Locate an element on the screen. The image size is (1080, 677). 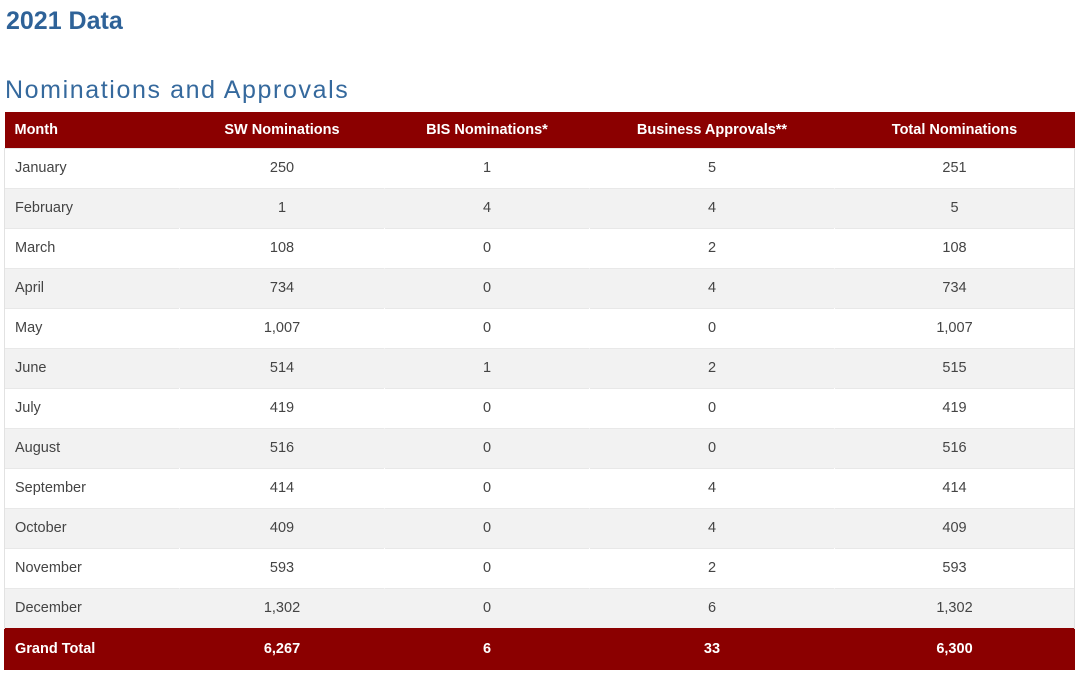
table-row: August 516 0 0 516 is located at coordinates (539, 447).